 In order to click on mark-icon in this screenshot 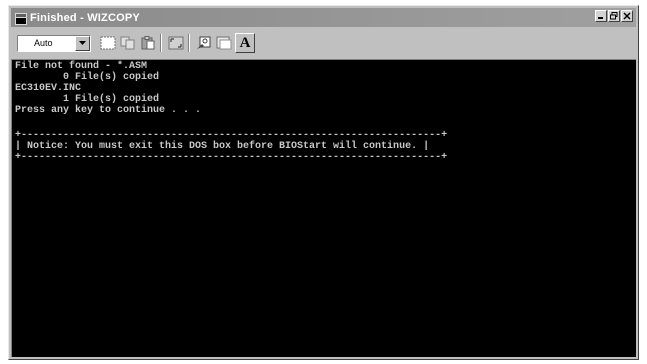, I will do `click(108, 43)`.